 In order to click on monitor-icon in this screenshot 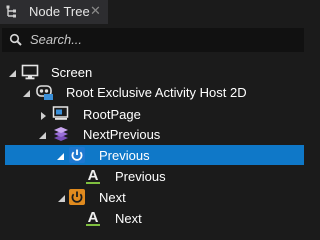, I will do `click(30, 72)`.